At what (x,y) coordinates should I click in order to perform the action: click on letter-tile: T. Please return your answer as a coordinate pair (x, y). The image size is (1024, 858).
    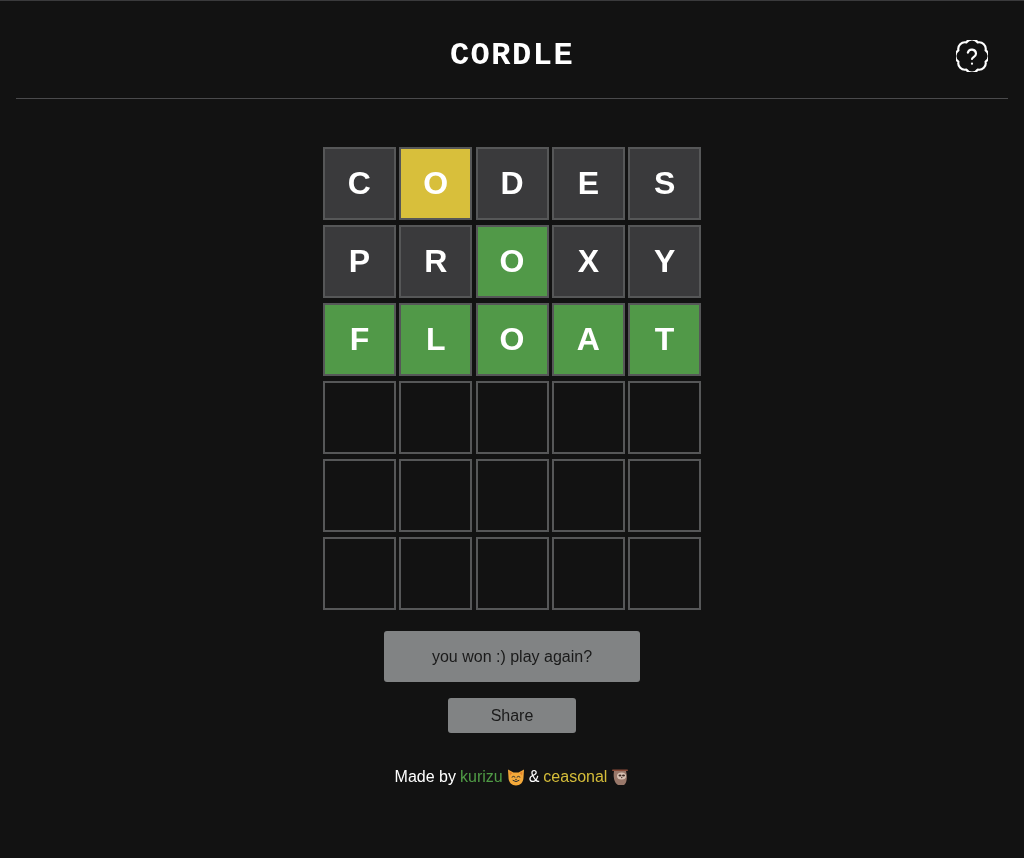
    Looking at the image, I should click on (665, 339).